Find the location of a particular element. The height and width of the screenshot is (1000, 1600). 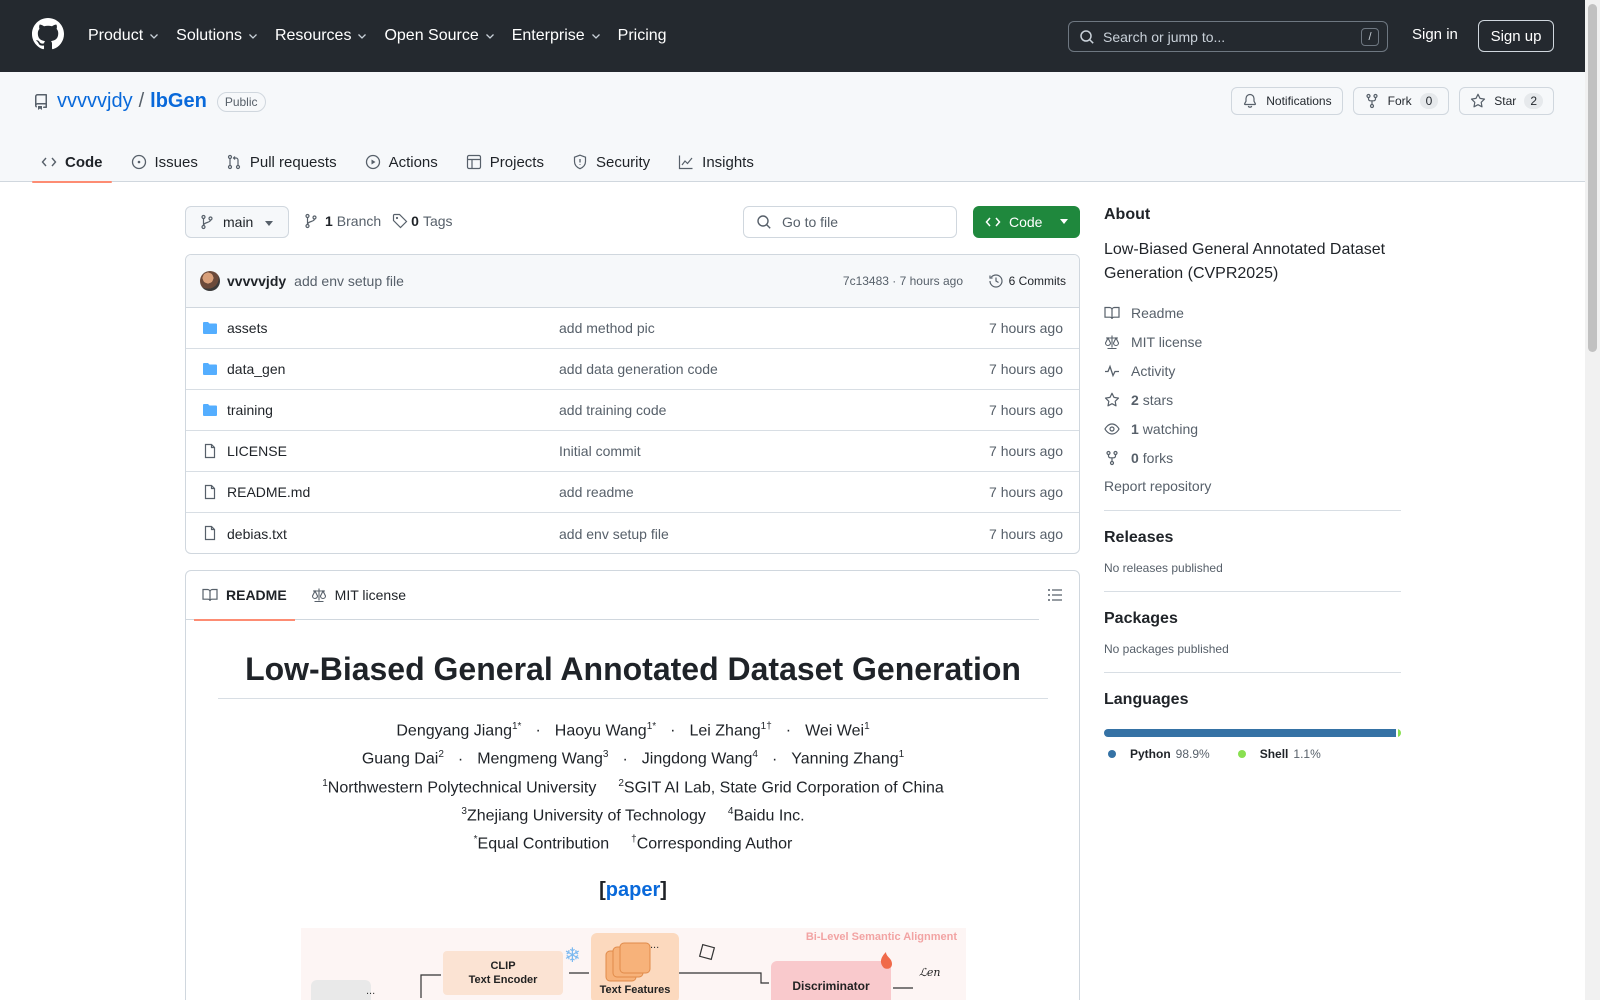

meta-mit-license-link: MIT license is located at coordinates (1252, 341).